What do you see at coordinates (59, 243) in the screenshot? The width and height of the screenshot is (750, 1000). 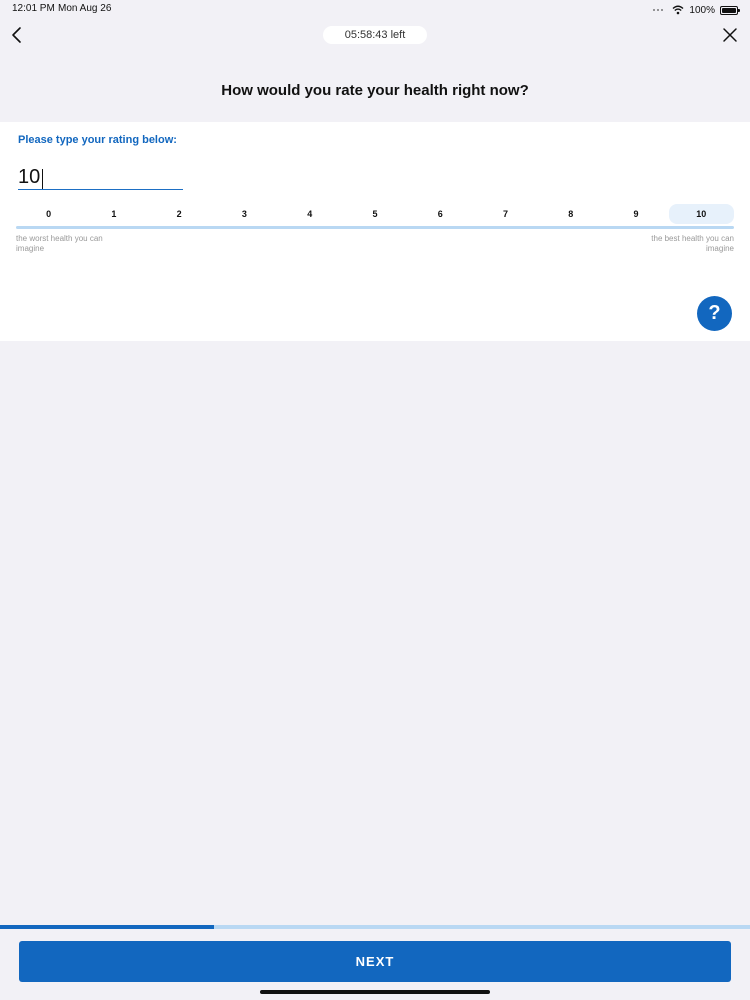 I see `worst-health-label: the worst health you can imagine` at bounding box center [59, 243].